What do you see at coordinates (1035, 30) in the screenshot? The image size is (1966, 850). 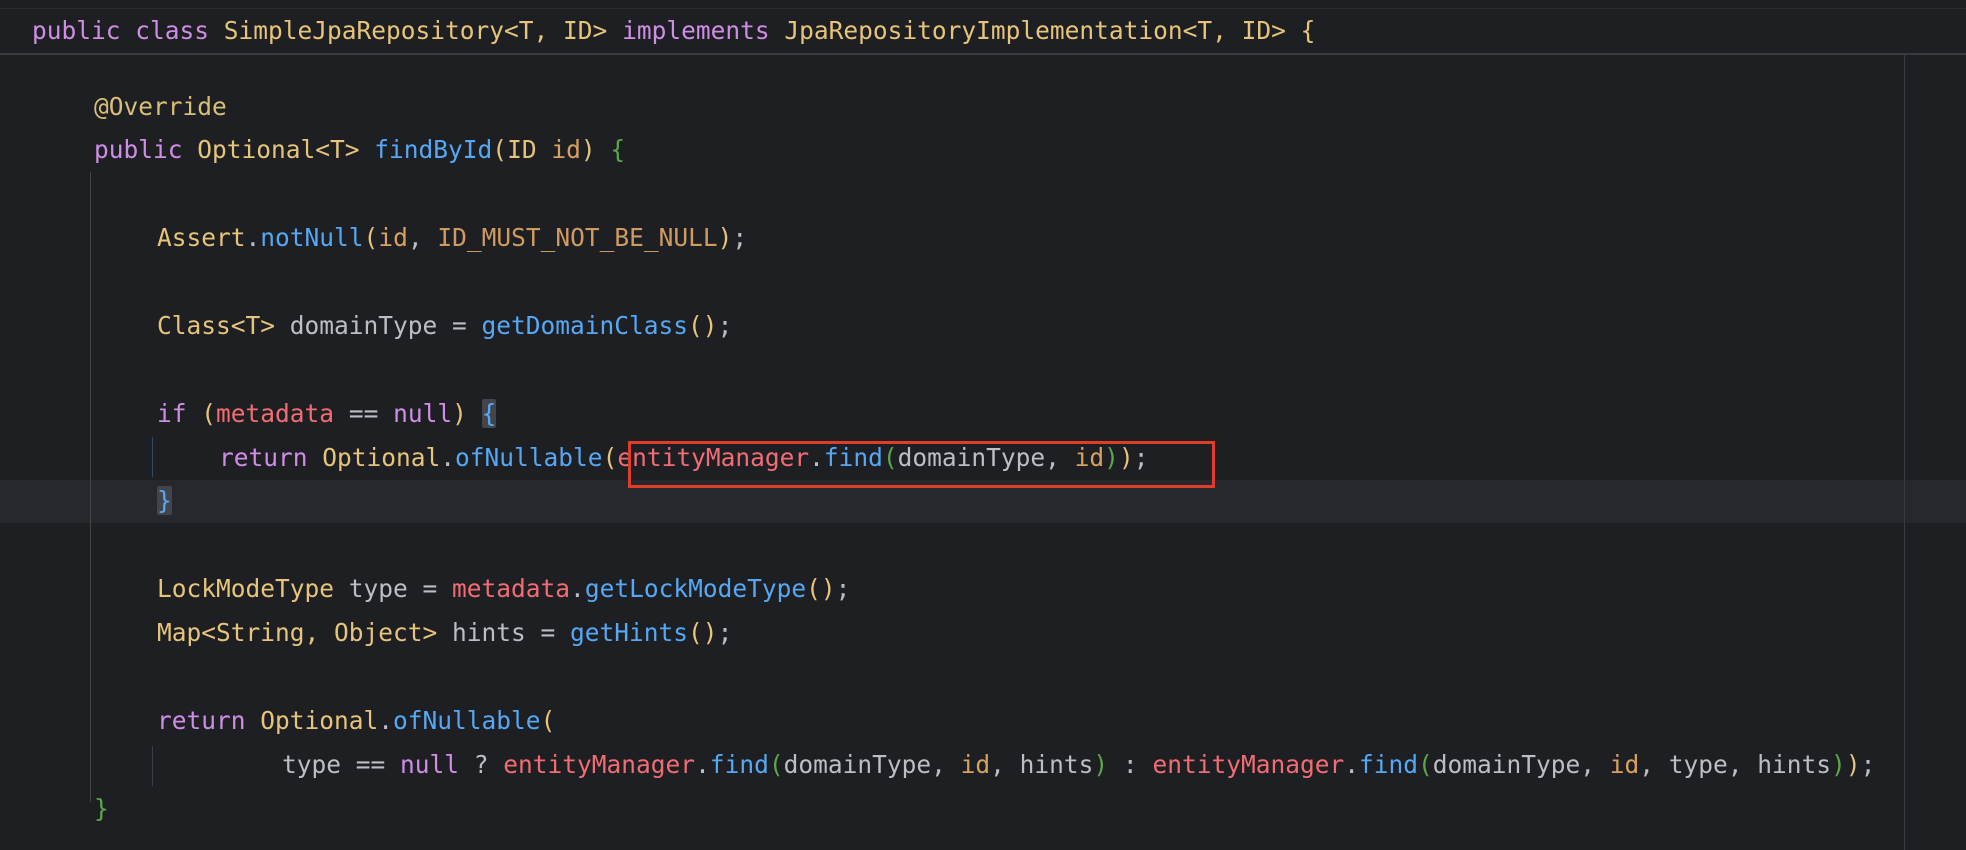 I see `interface-name-token: JpaRepositoryImplementation<T, ID>` at bounding box center [1035, 30].